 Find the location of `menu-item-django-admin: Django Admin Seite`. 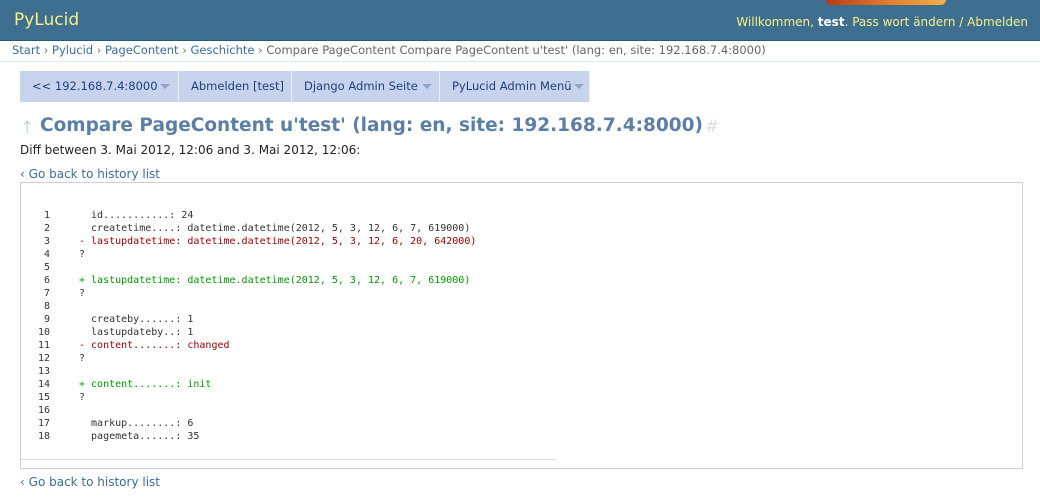

menu-item-django-admin: Django Admin Seite is located at coordinates (366, 86).